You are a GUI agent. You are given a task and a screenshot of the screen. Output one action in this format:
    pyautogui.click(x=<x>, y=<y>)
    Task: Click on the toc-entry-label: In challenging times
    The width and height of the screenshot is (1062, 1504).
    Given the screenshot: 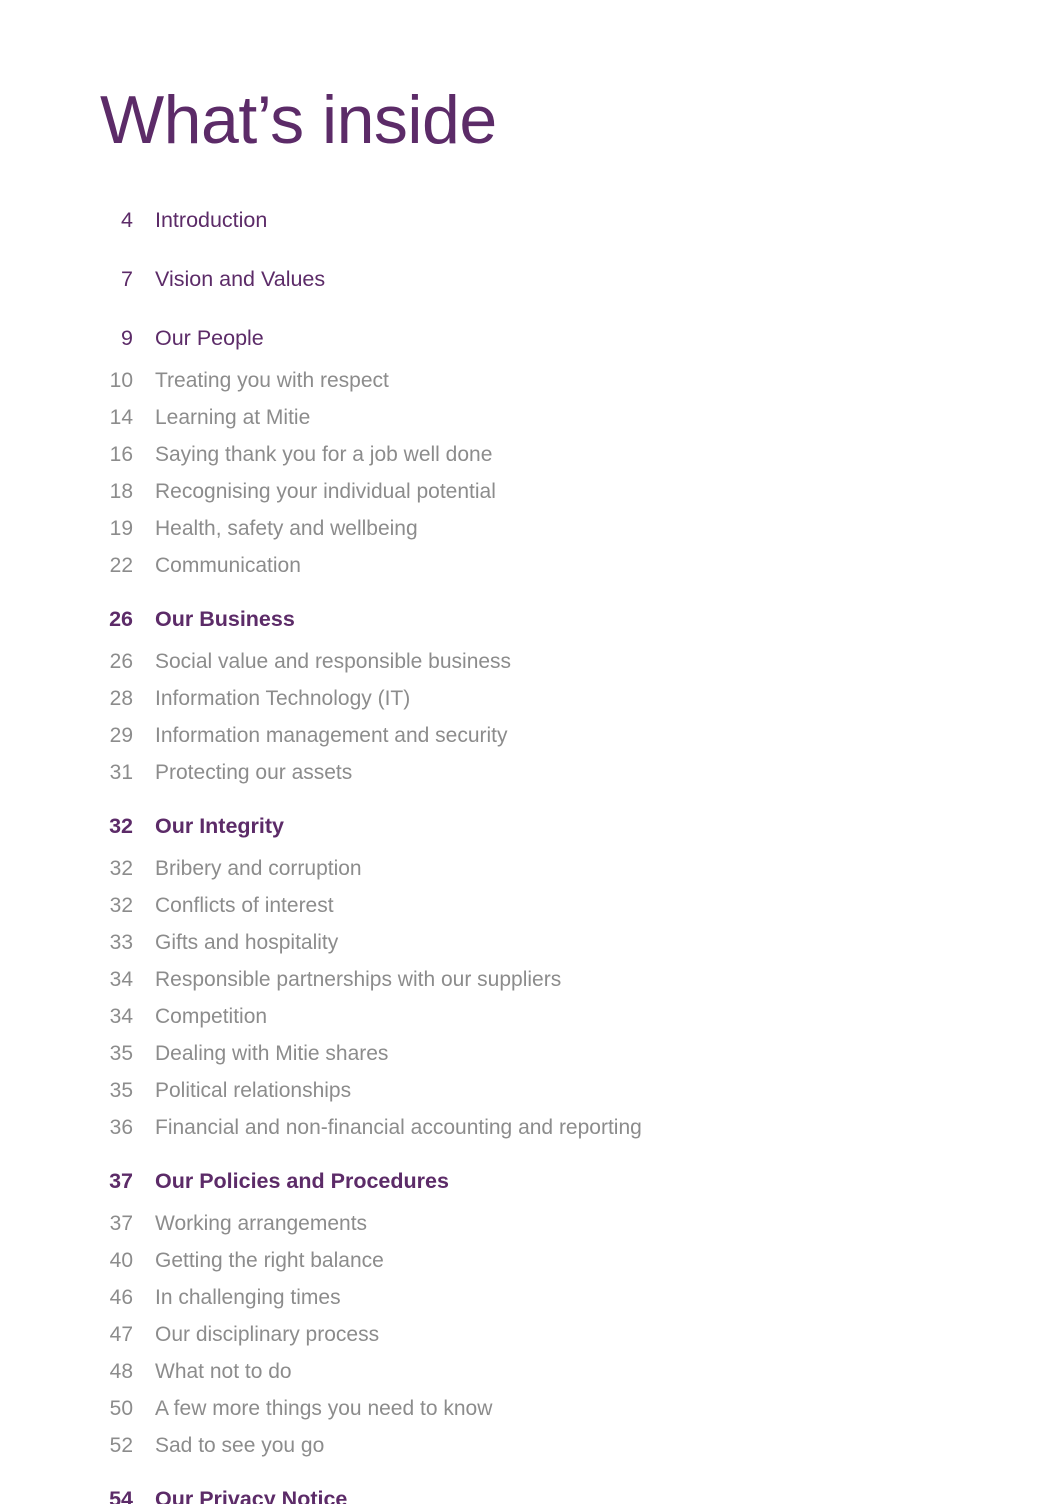 What is the action you would take?
    pyautogui.click(x=248, y=1297)
    